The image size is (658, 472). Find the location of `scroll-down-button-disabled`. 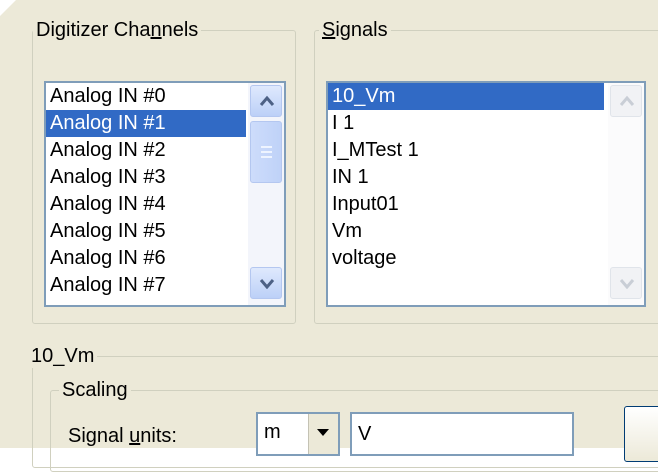

scroll-down-button-disabled is located at coordinates (626, 283).